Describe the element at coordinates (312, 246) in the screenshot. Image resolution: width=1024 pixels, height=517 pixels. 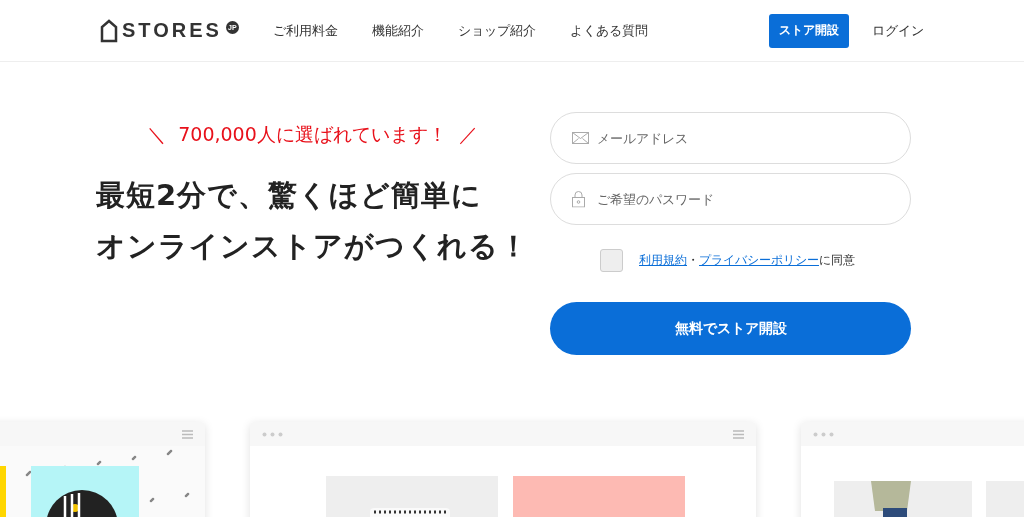
I see `headline: オンラインストアがつくれる！` at that location.